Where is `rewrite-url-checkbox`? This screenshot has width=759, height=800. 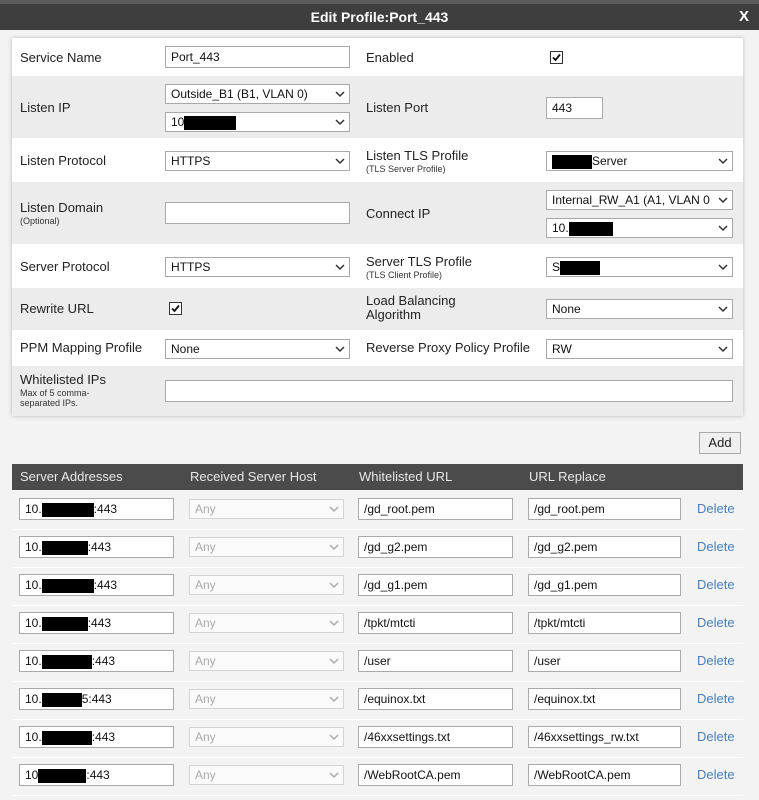 rewrite-url-checkbox is located at coordinates (175, 308).